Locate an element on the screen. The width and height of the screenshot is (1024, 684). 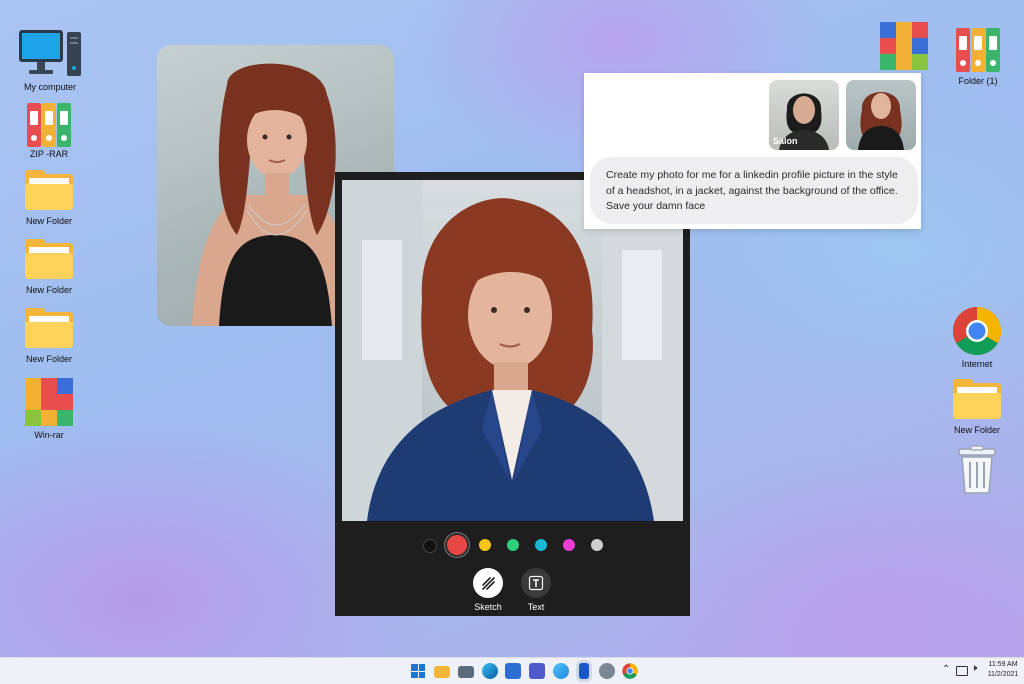
color-swatch-magenta is located at coordinates (569, 545).